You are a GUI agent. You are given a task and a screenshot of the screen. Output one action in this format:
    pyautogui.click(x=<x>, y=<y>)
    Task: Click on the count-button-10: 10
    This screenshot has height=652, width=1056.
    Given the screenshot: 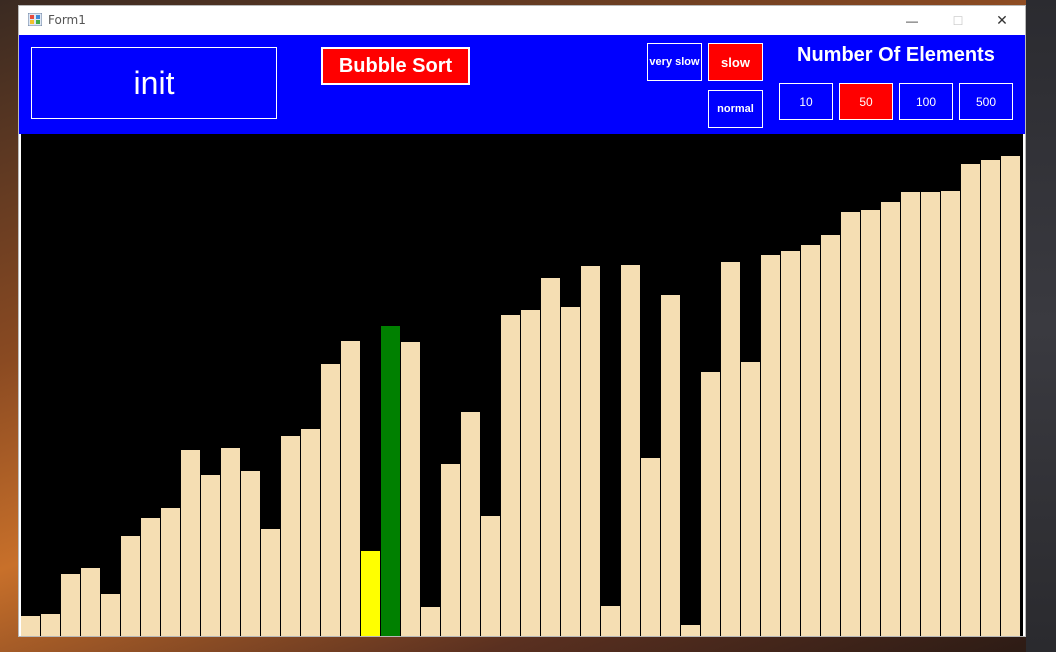 What is the action you would take?
    pyautogui.click(x=806, y=101)
    